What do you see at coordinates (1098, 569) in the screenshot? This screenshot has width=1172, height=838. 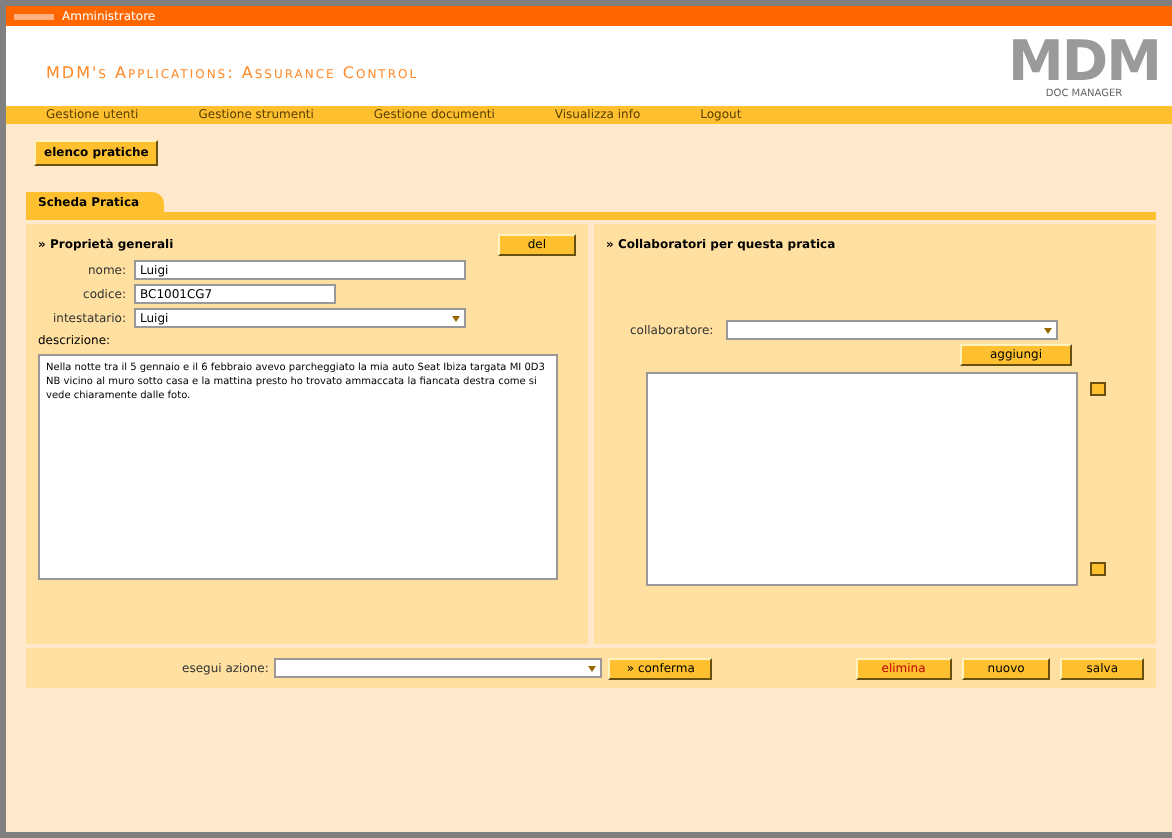 I see `move-down-button` at bounding box center [1098, 569].